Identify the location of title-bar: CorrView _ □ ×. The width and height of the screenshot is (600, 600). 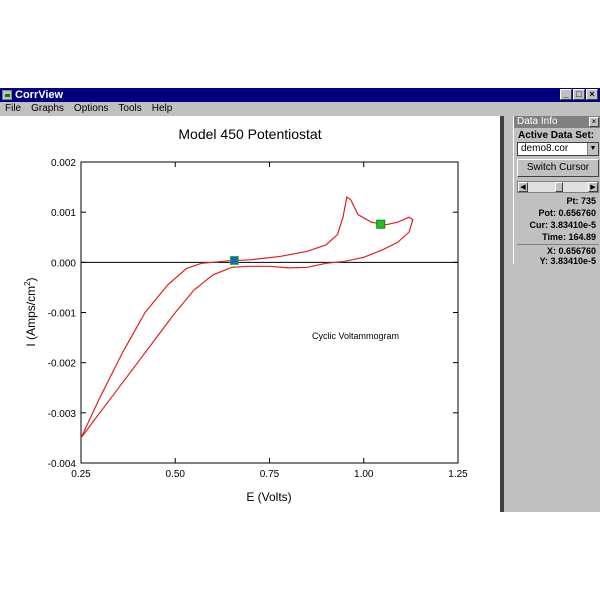
(300, 95).